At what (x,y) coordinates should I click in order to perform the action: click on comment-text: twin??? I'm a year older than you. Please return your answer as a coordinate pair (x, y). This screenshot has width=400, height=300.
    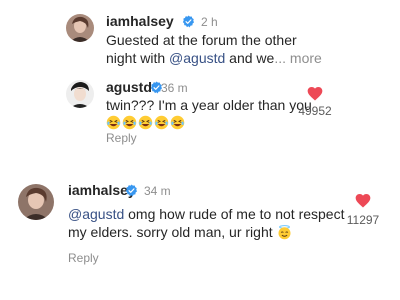
    Looking at the image, I should click on (209, 105).